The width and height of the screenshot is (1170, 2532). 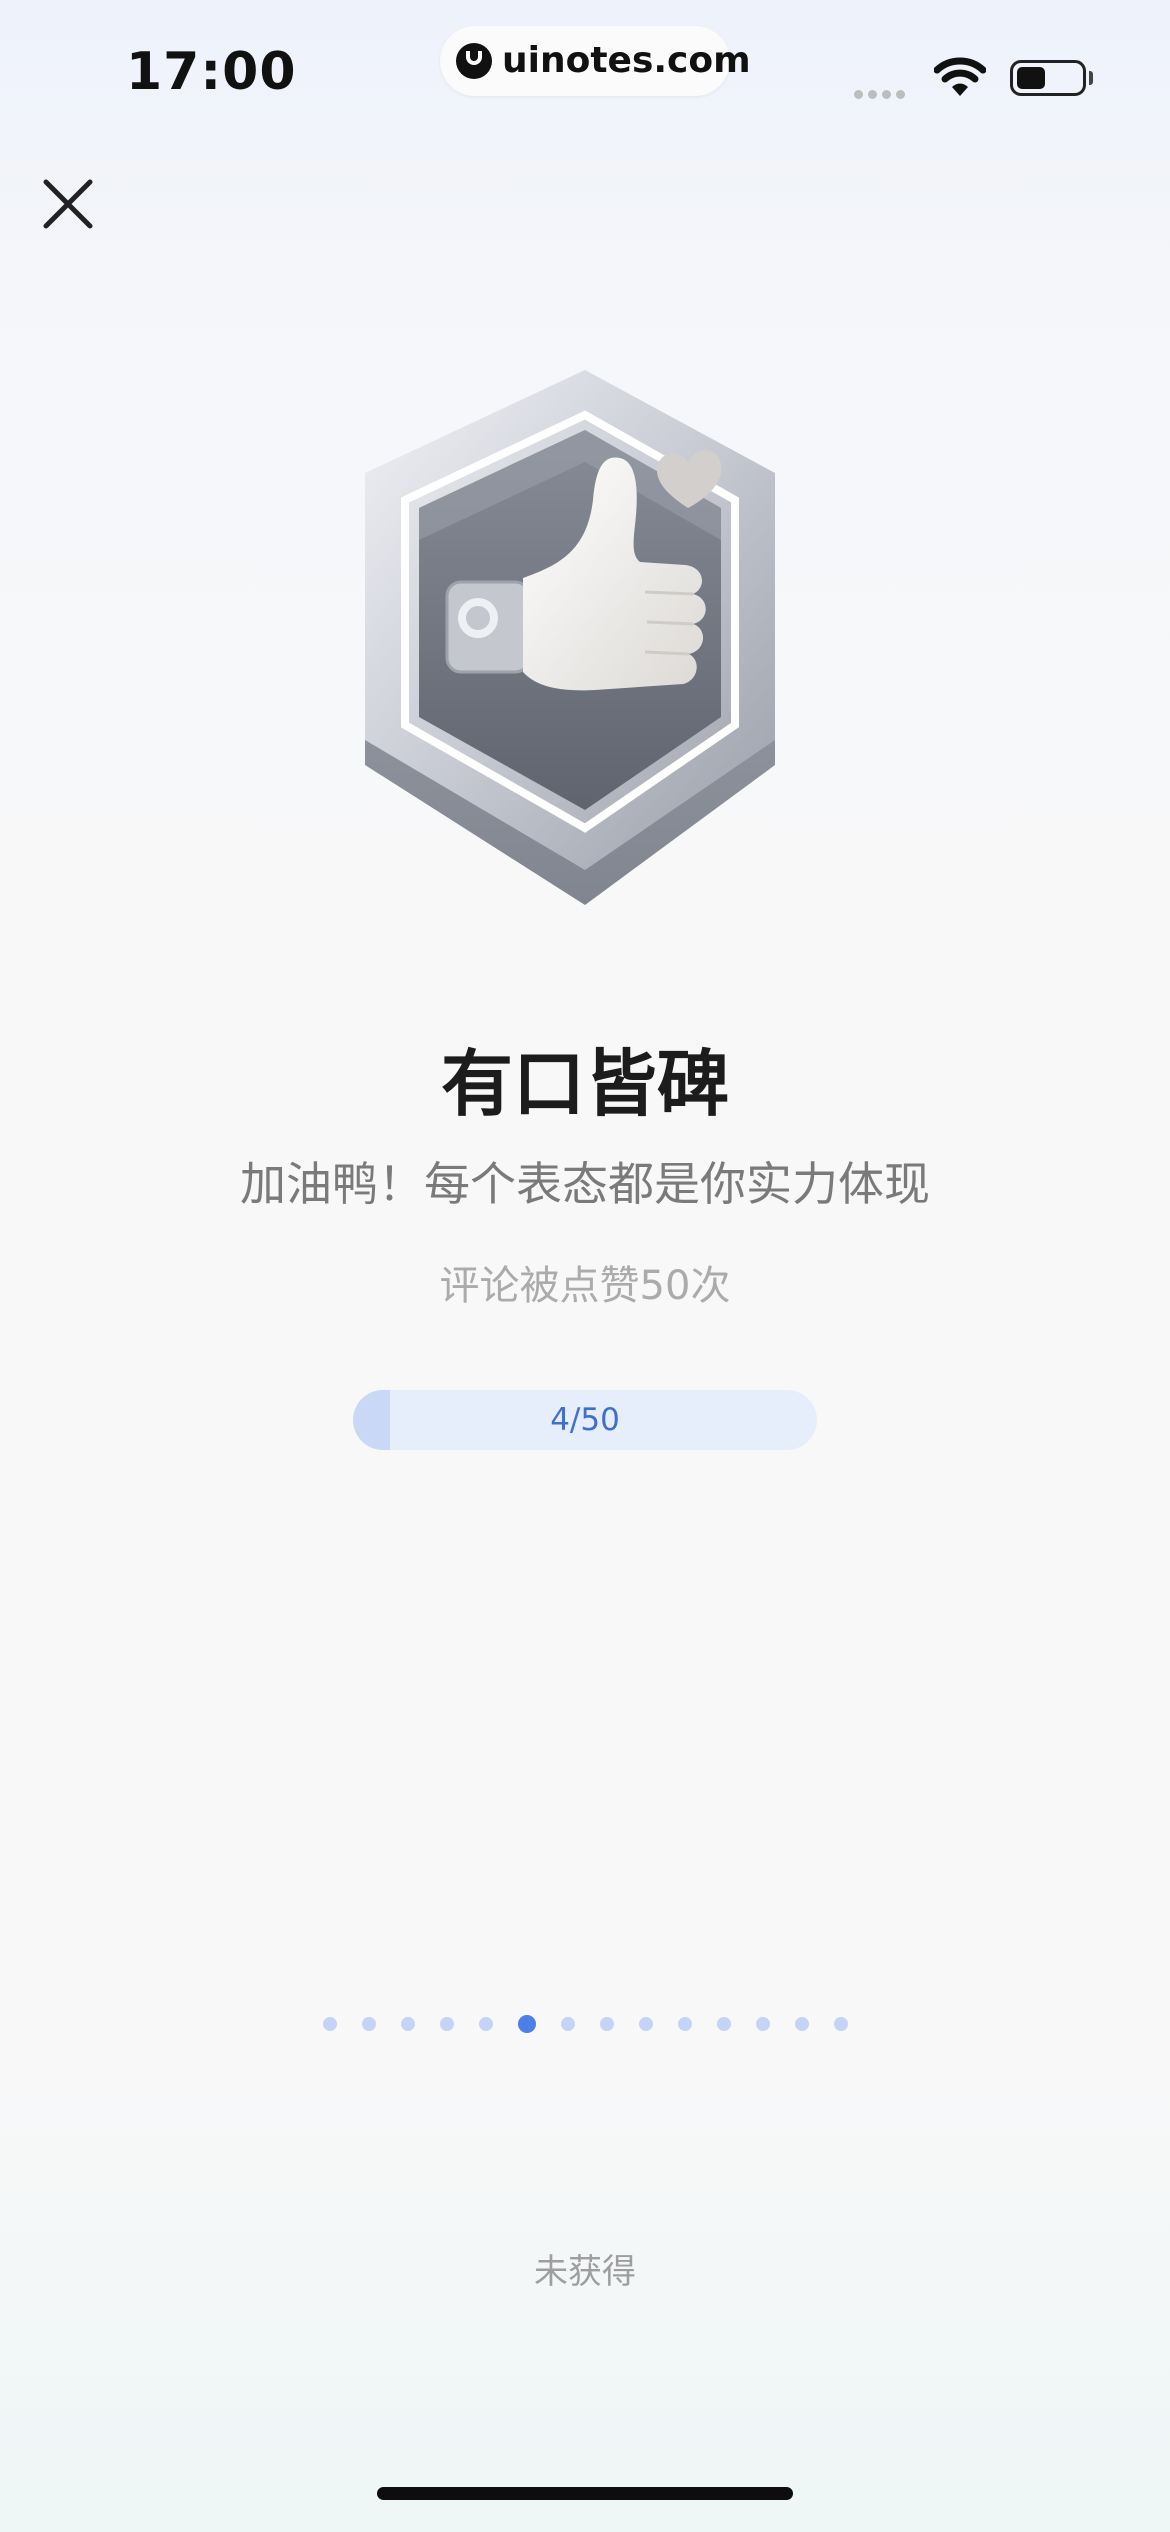 I want to click on page-dot-active, so click(x=526, y=2024).